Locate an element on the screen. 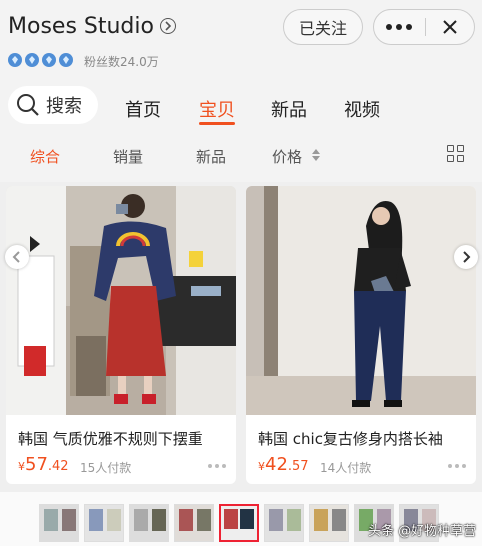 This screenshot has height=546, width=482. product-title: 韩国 chic复古修身内搭长袖 is located at coordinates (350, 438).